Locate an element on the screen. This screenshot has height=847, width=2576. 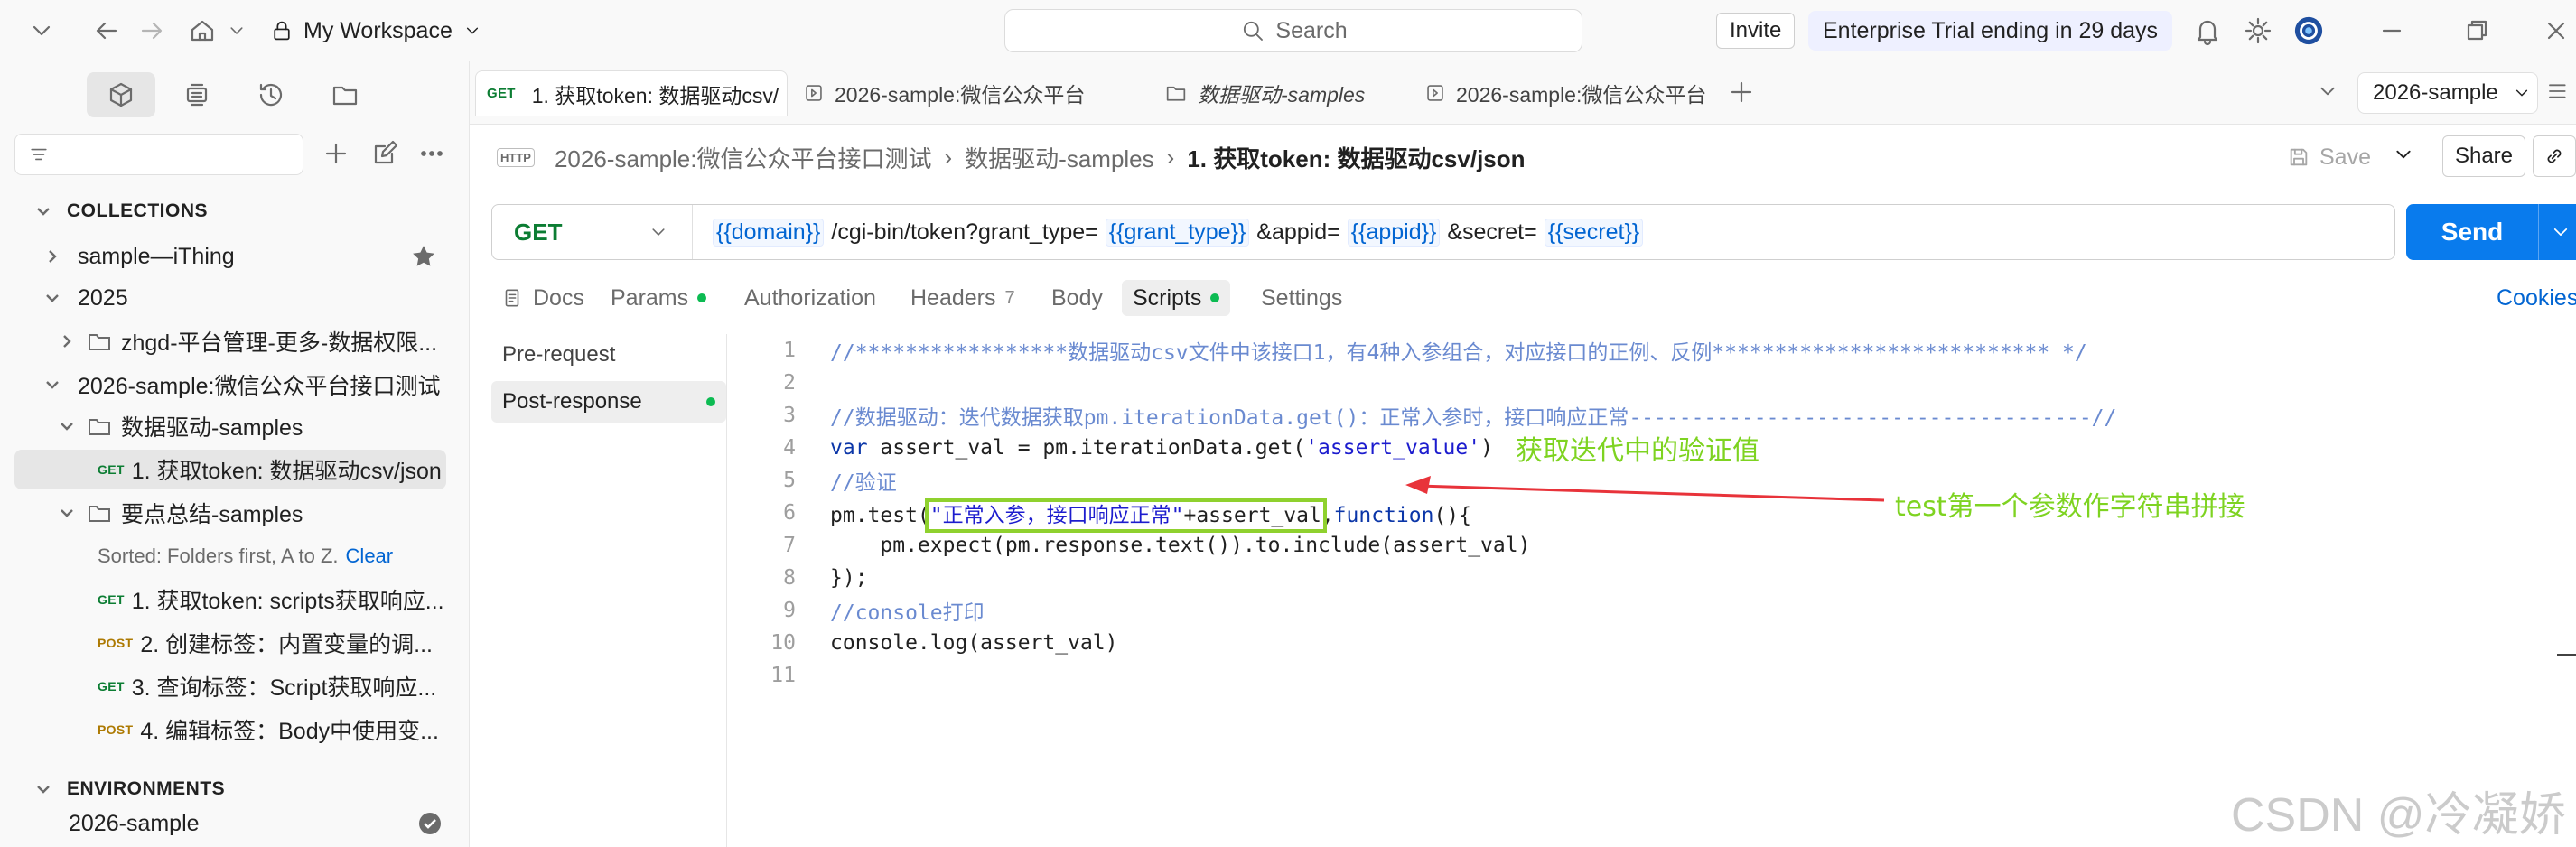
environment-quick-look-icon is located at coordinates (2558, 92).